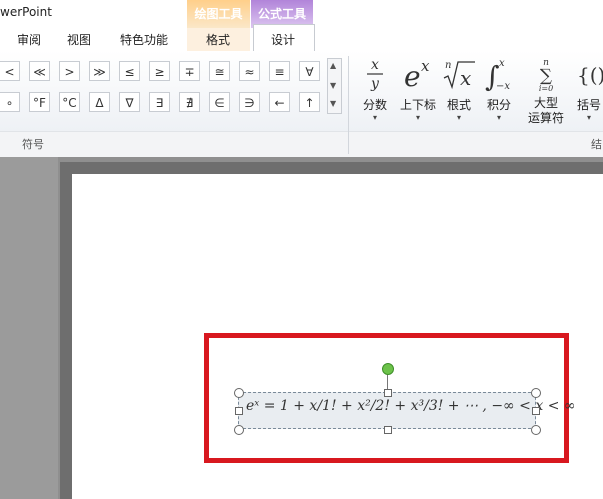  Describe the element at coordinates (388, 430) in the screenshot. I see `resize-handle-bottom` at that location.